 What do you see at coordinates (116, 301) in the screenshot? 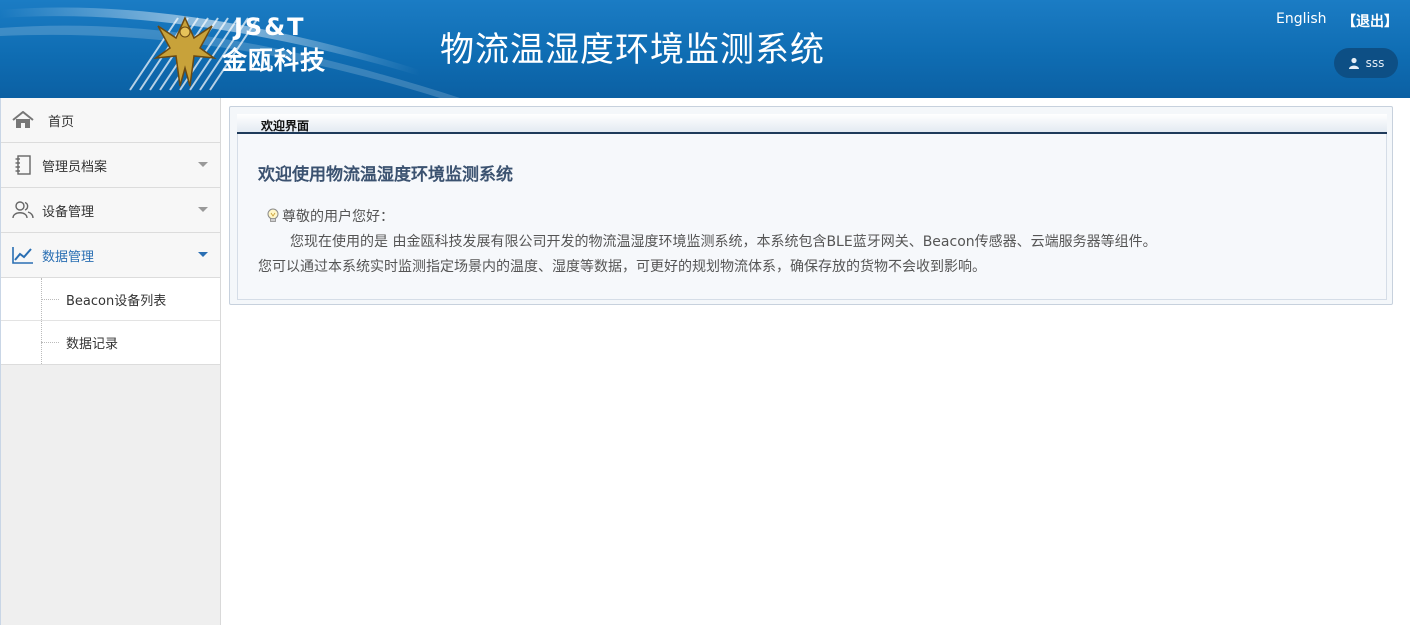
I see `submenu-item-label: Beacon设备列表` at bounding box center [116, 301].